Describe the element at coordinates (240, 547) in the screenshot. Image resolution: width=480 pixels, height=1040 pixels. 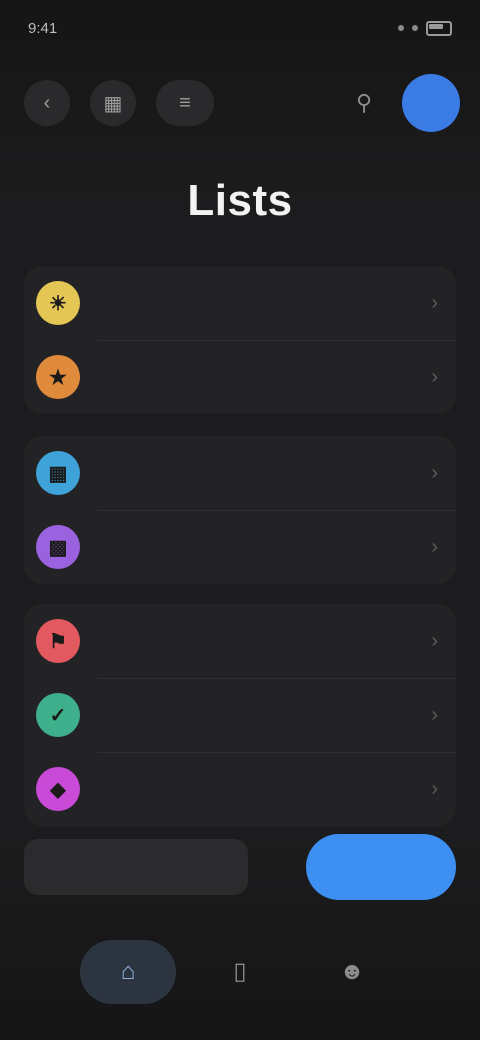
I see `list-item: ▩ ›` at that location.